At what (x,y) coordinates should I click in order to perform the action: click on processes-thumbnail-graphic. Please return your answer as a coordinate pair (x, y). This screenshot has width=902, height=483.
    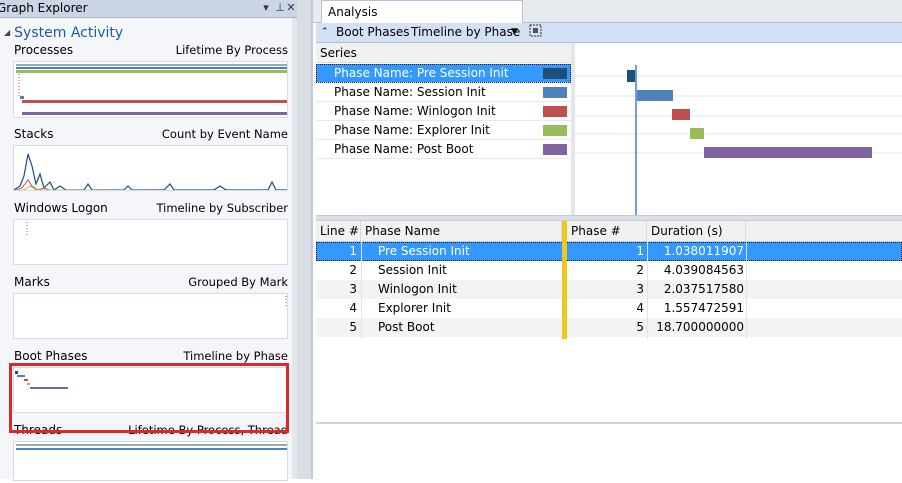
    Looking at the image, I should click on (151, 89).